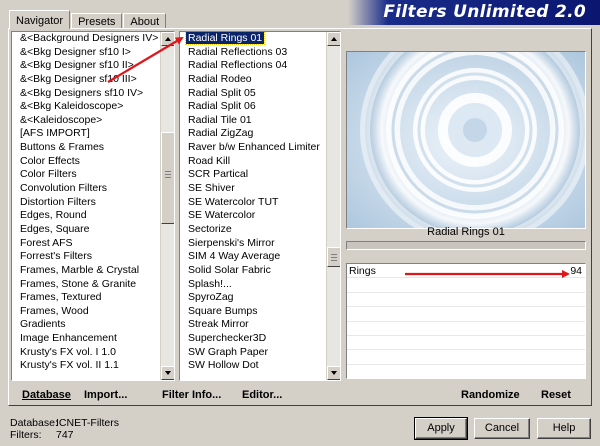 The height and width of the screenshot is (446, 600). I want to click on category-item-label: Gradients, so click(43, 324).